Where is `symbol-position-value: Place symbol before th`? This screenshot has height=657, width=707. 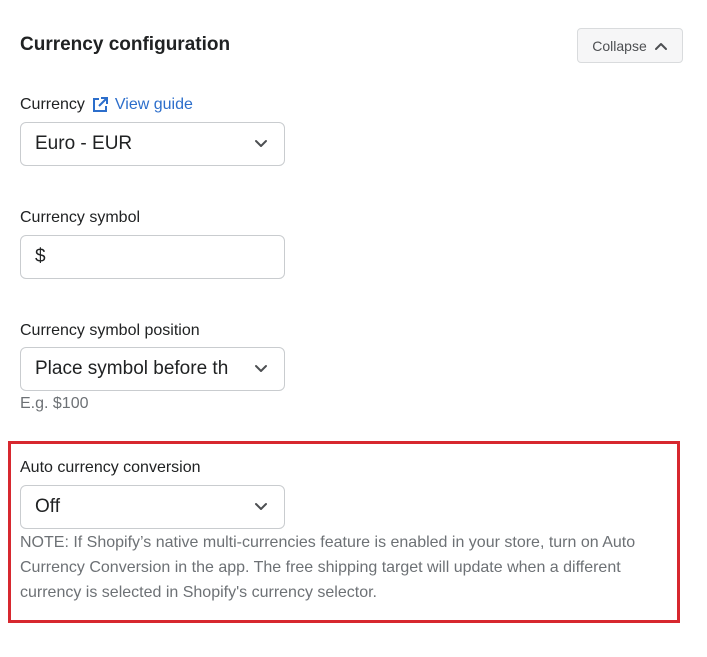
symbol-position-value: Place symbol before th is located at coordinates (132, 368).